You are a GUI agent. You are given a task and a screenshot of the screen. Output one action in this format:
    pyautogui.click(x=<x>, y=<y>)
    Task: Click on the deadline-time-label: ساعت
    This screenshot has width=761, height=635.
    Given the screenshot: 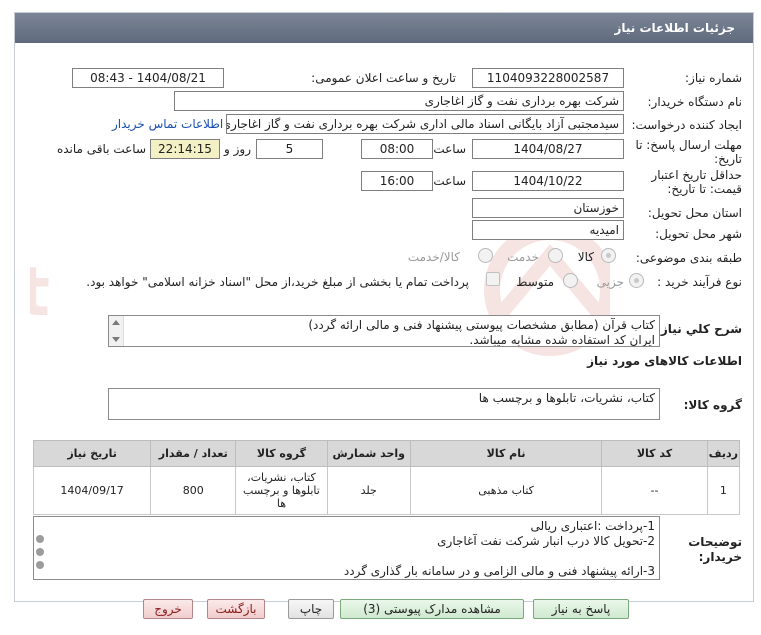 What is the action you would take?
    pyautogui.click(x=449, y=149)
    